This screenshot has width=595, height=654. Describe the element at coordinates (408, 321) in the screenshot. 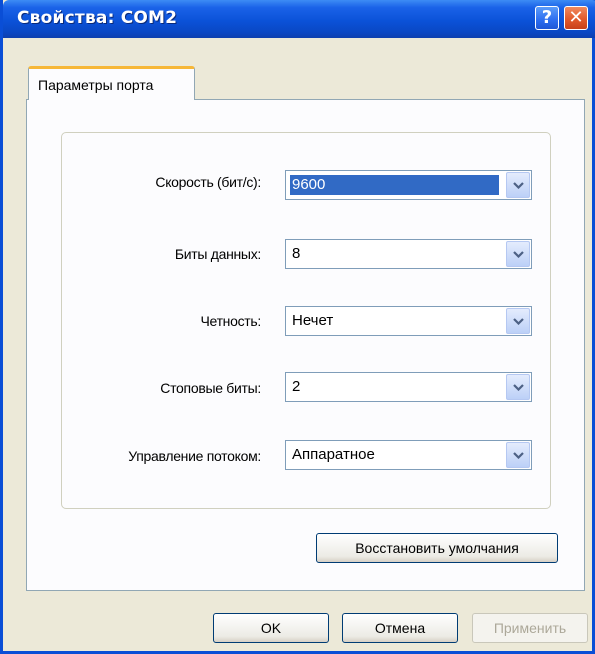

I see `parity-select: Нечет` at that location.